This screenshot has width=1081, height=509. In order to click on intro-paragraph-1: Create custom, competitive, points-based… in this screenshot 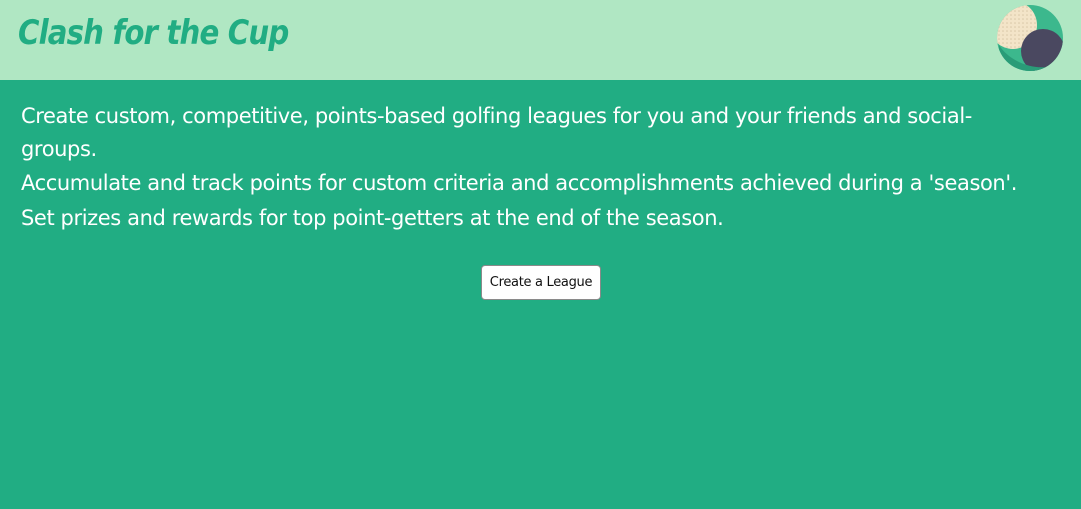, I will do `click(496, 132)`.